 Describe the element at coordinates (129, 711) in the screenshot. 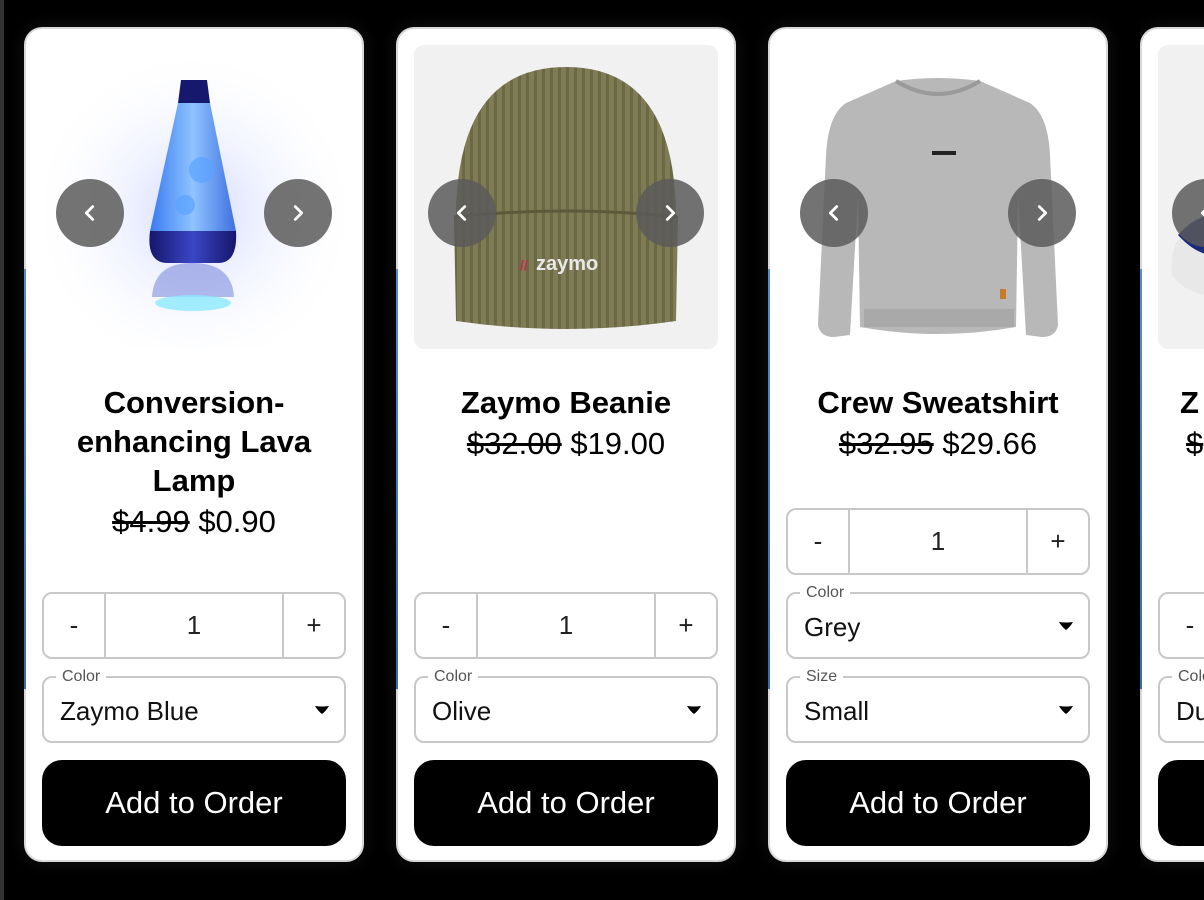

I see `color-select-value: Zaymo Blue` at that location.